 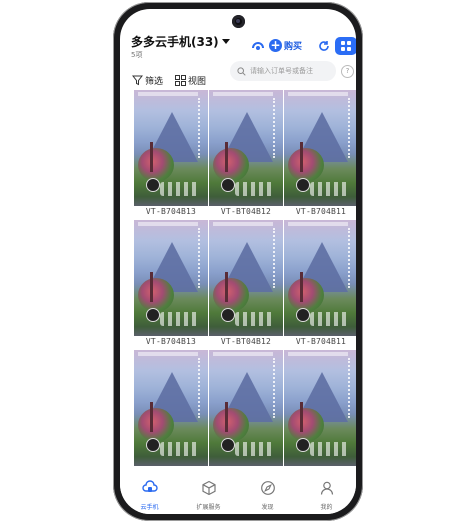 I want to click on search-placeholder: 请输入订单号或备注, so click(x=281, y=71).